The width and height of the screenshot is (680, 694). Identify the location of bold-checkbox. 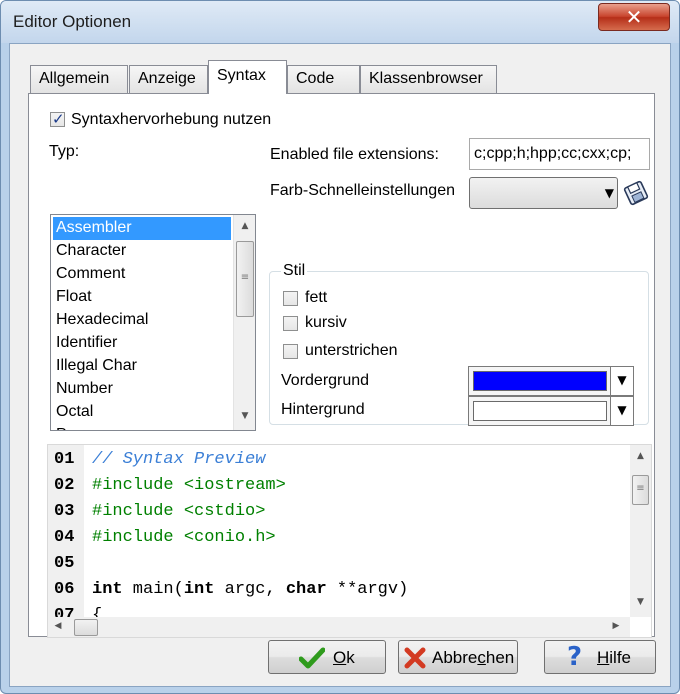
(290, 298).